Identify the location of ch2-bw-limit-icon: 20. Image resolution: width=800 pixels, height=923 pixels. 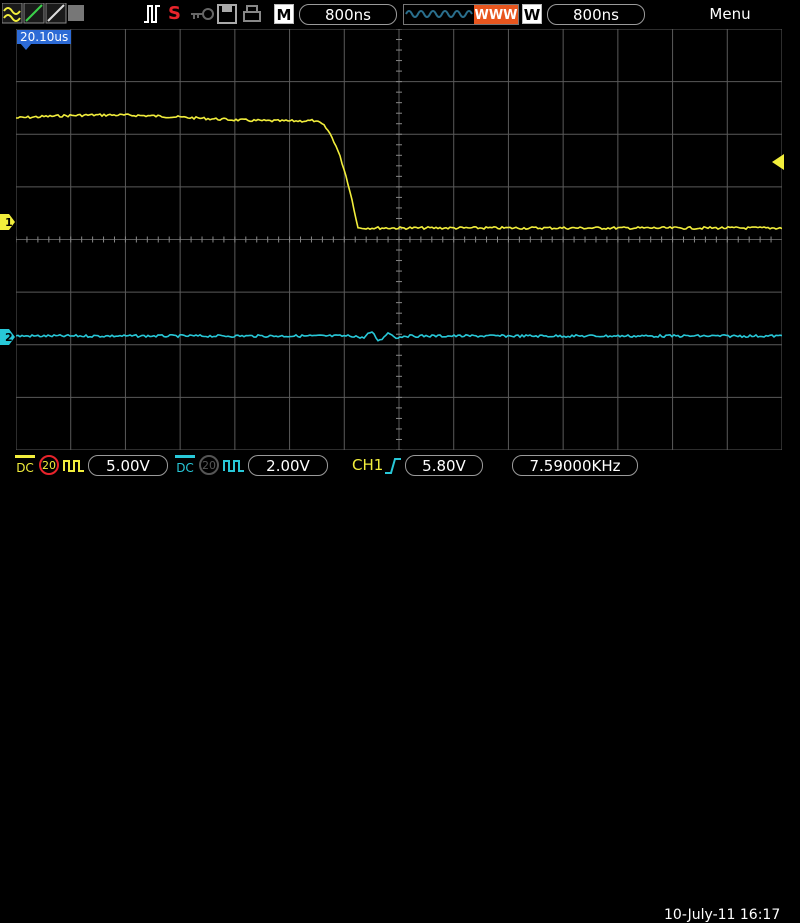
(209, 465).